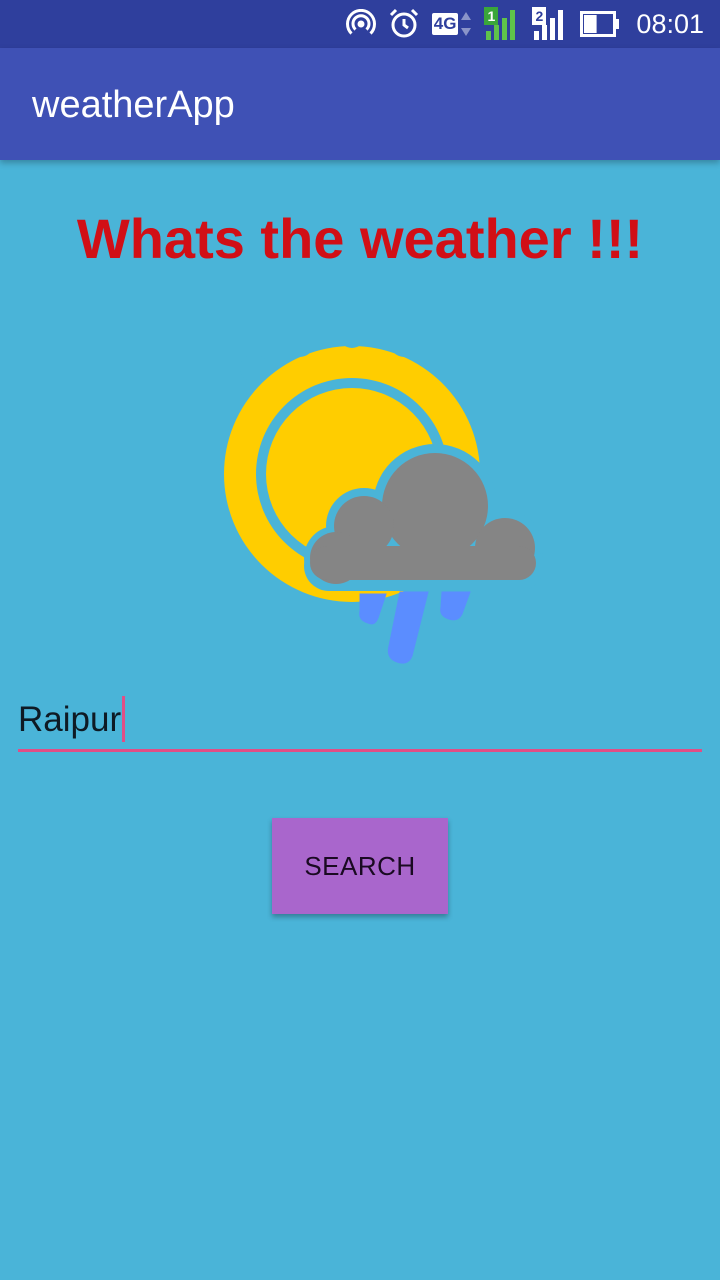  Describe the element at coordinates (124, 718) in the screenshot. I see `text-caret` at that location.